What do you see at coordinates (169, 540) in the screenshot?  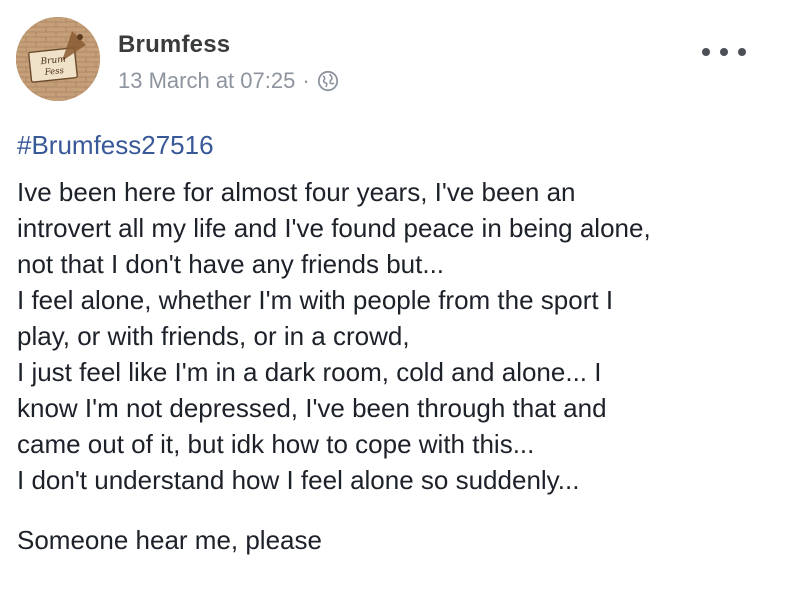 I see `post-closing-paragraph: Someone hear me, please` at bounding box center [169, 540].